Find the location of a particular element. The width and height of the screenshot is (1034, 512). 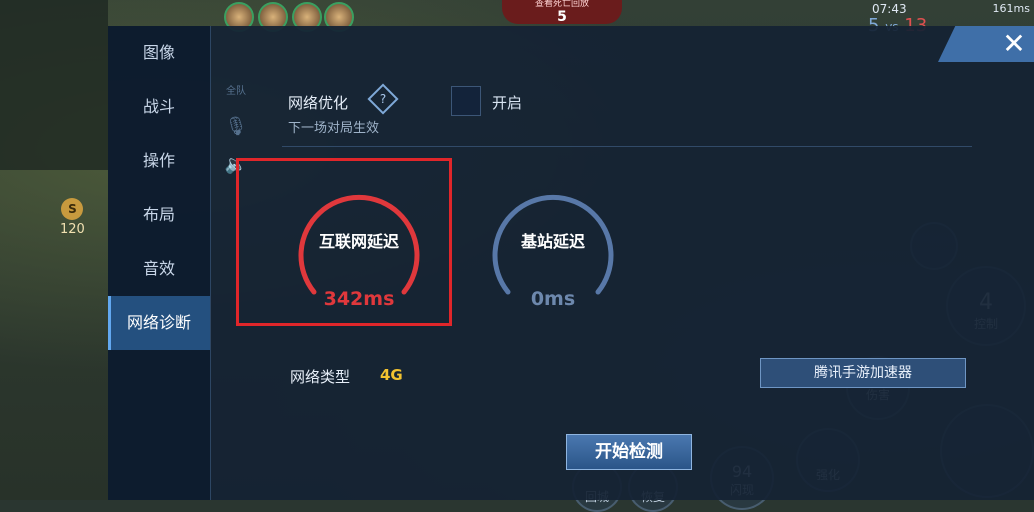

death-replay-badge: 查看死亡回放 5 is located at coordinates (562, 12).